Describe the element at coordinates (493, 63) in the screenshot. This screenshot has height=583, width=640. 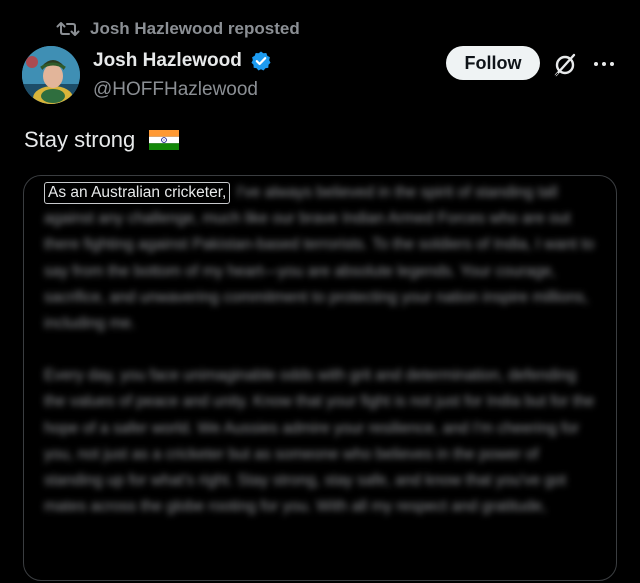
I see `follow-button: Follow` at that location.